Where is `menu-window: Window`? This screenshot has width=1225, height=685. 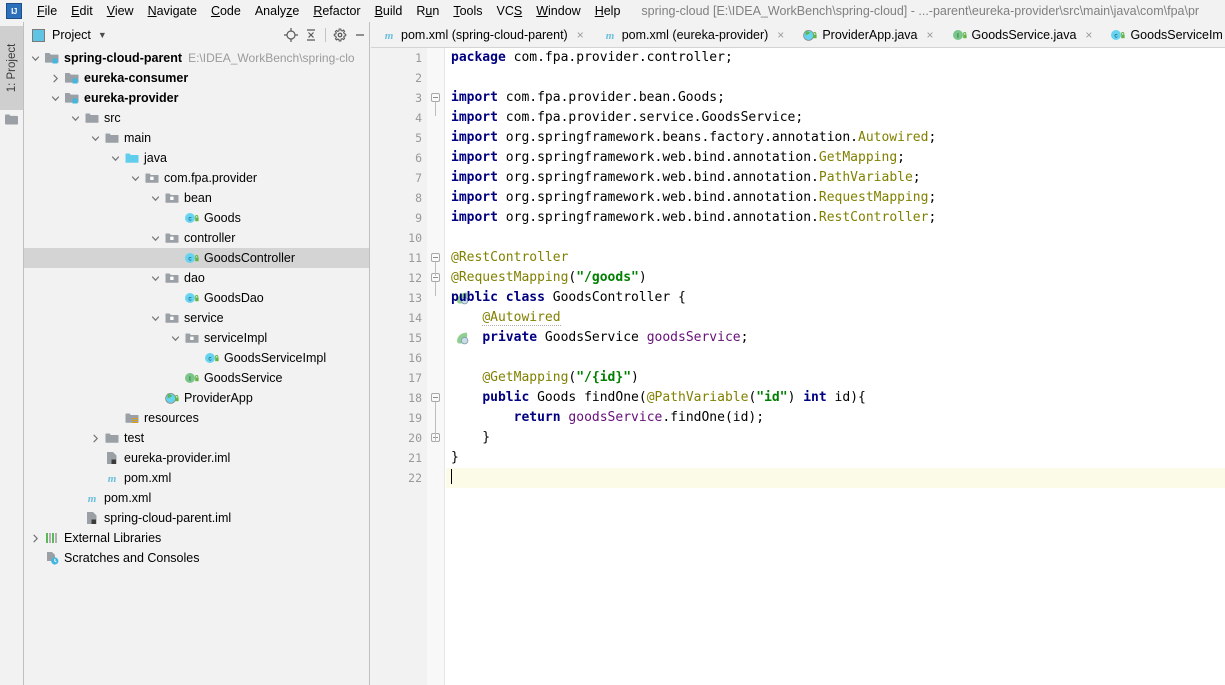
menu-window: Window is located at coordinates (558, 11).